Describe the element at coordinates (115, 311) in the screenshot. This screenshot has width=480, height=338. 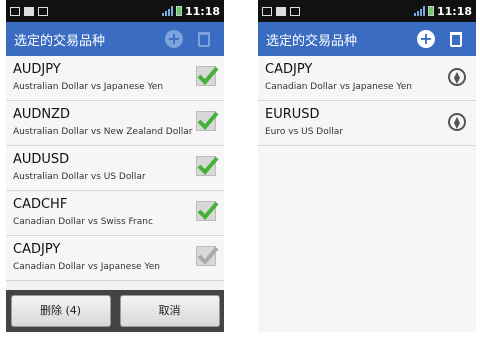
I see `action-bar: 删除 (4) 取消` at that location.